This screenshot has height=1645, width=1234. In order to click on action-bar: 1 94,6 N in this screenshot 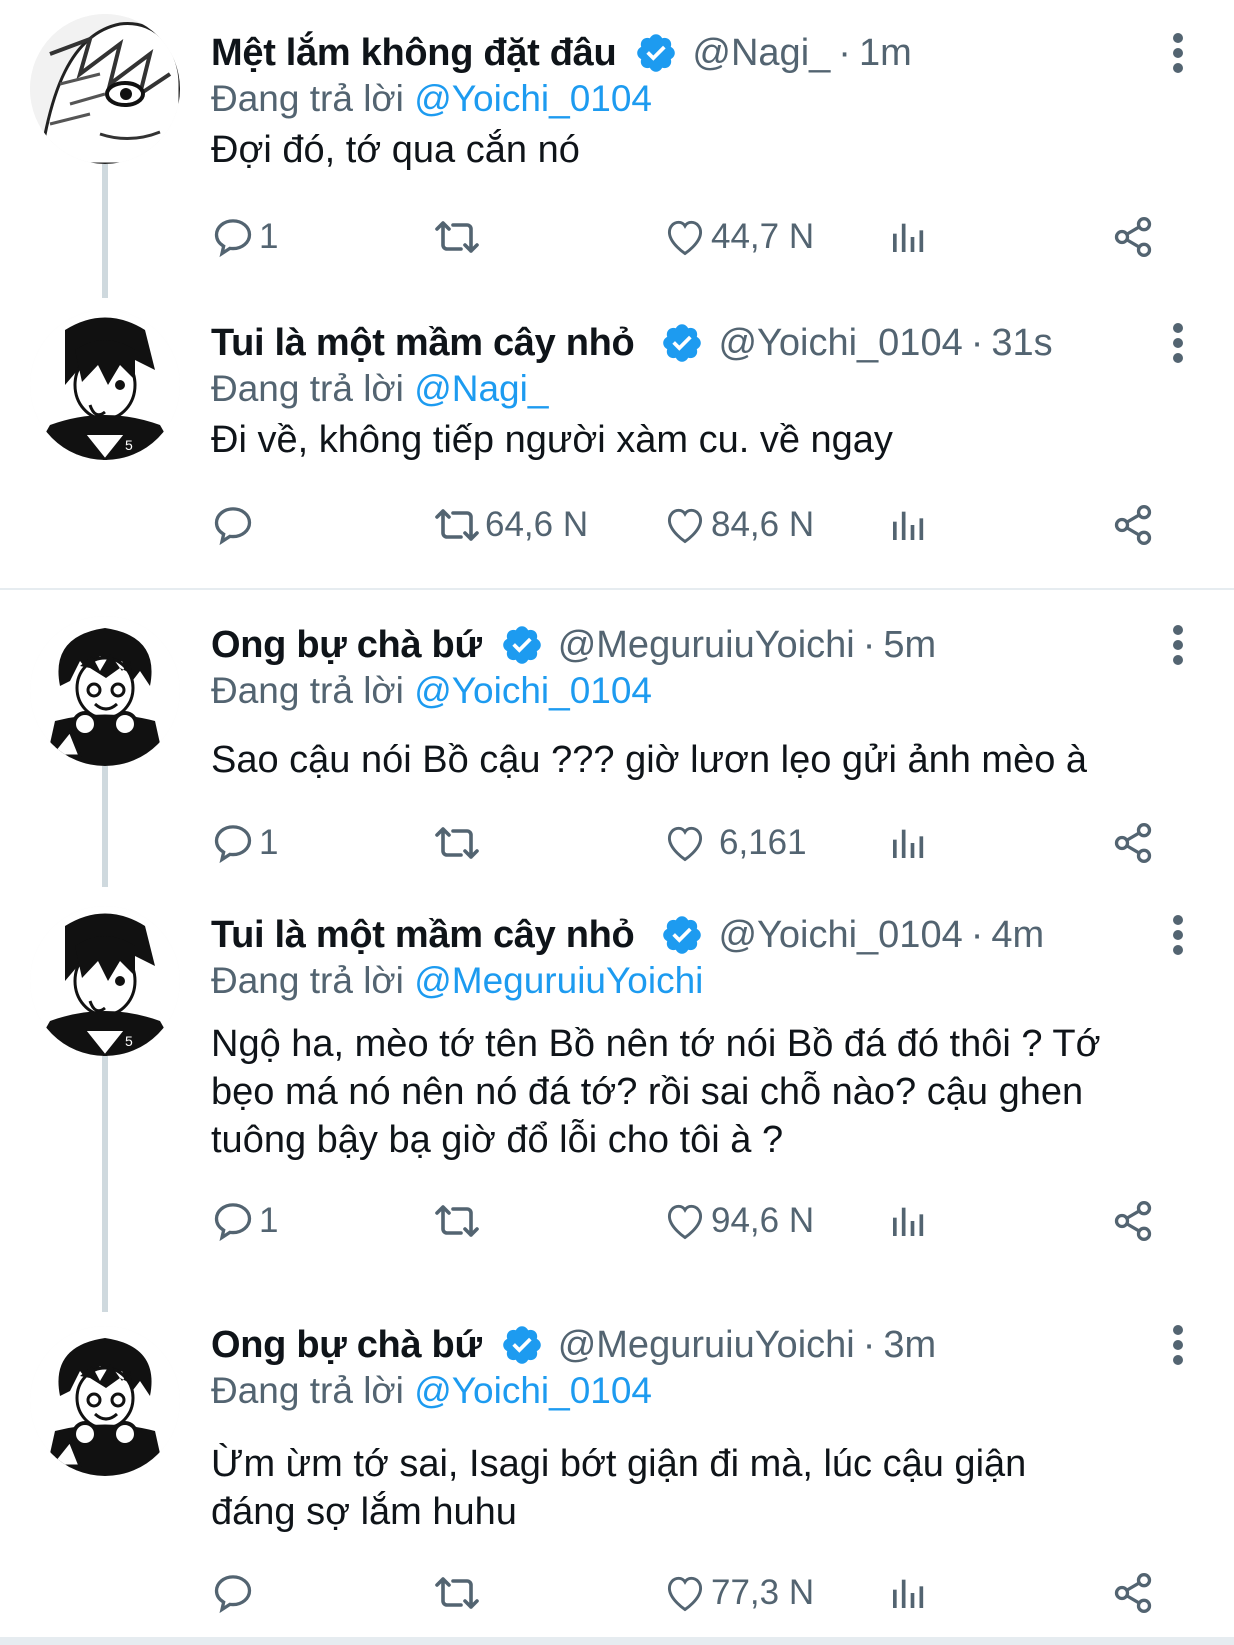, I will do `click(686, 1221)`.